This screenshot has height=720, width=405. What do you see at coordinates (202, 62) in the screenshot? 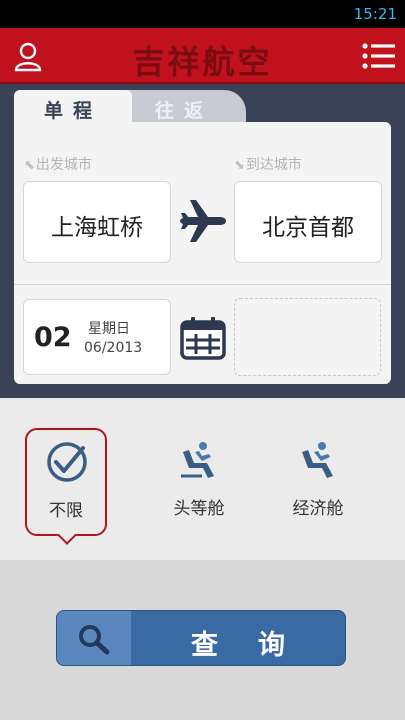
I see `app-title: 吉祥航空` at bounding box center [202, 62].